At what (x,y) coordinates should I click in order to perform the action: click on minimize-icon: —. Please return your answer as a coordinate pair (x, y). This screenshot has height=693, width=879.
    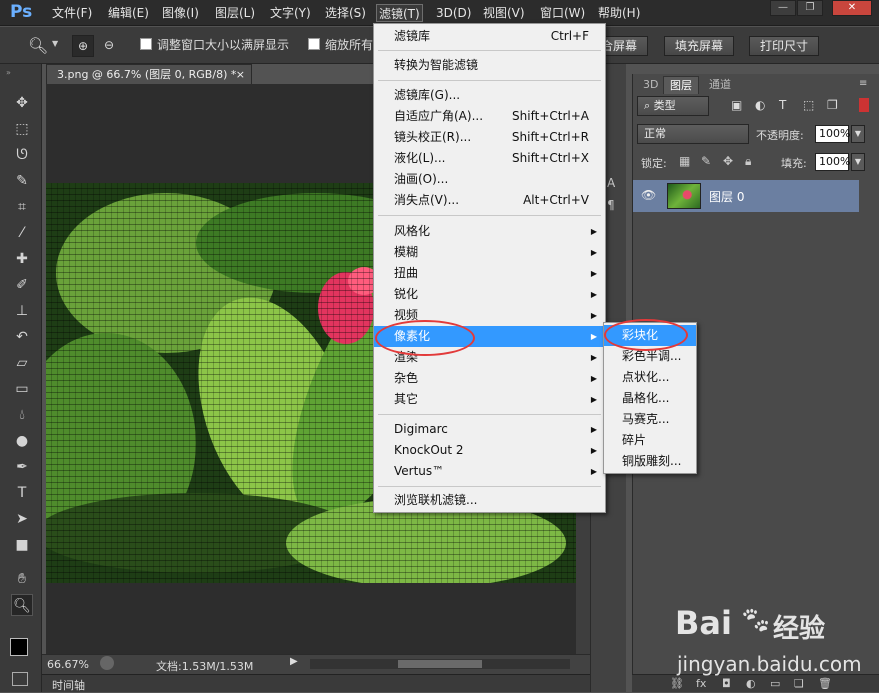
    Looking at the image, I should click on (783, 8).